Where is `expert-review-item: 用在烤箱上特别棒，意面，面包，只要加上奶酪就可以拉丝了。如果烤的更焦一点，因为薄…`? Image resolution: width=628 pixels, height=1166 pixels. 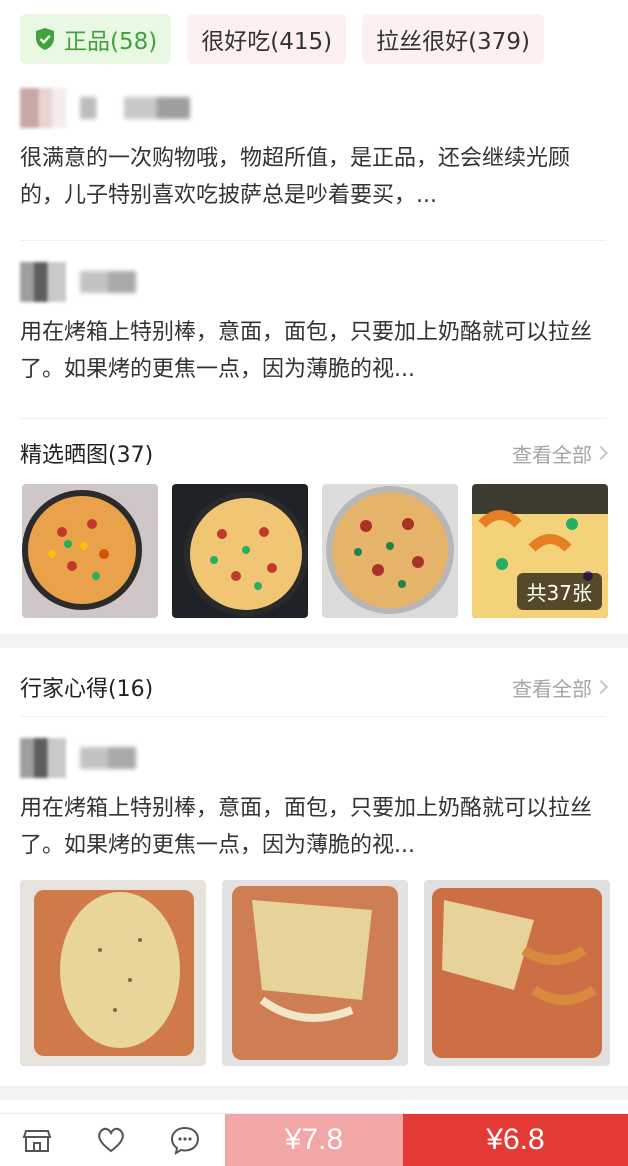
expert-review-item: 用在烤箱上特别棒，意面，面包，只要加上奶酪就可以拉丝了。如果烤的更焦一点，因为薄… is located at coordinates (313, 801).